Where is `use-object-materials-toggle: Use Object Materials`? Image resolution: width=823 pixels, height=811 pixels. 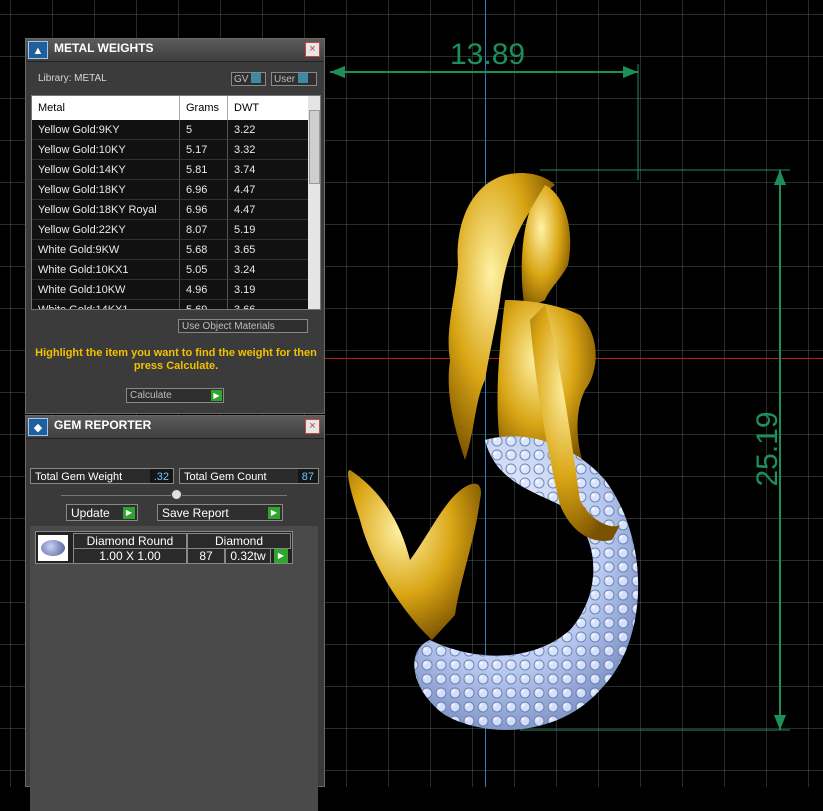
use-object-materials-toggle: Use Object Materials is located at coordinates (243, 326).